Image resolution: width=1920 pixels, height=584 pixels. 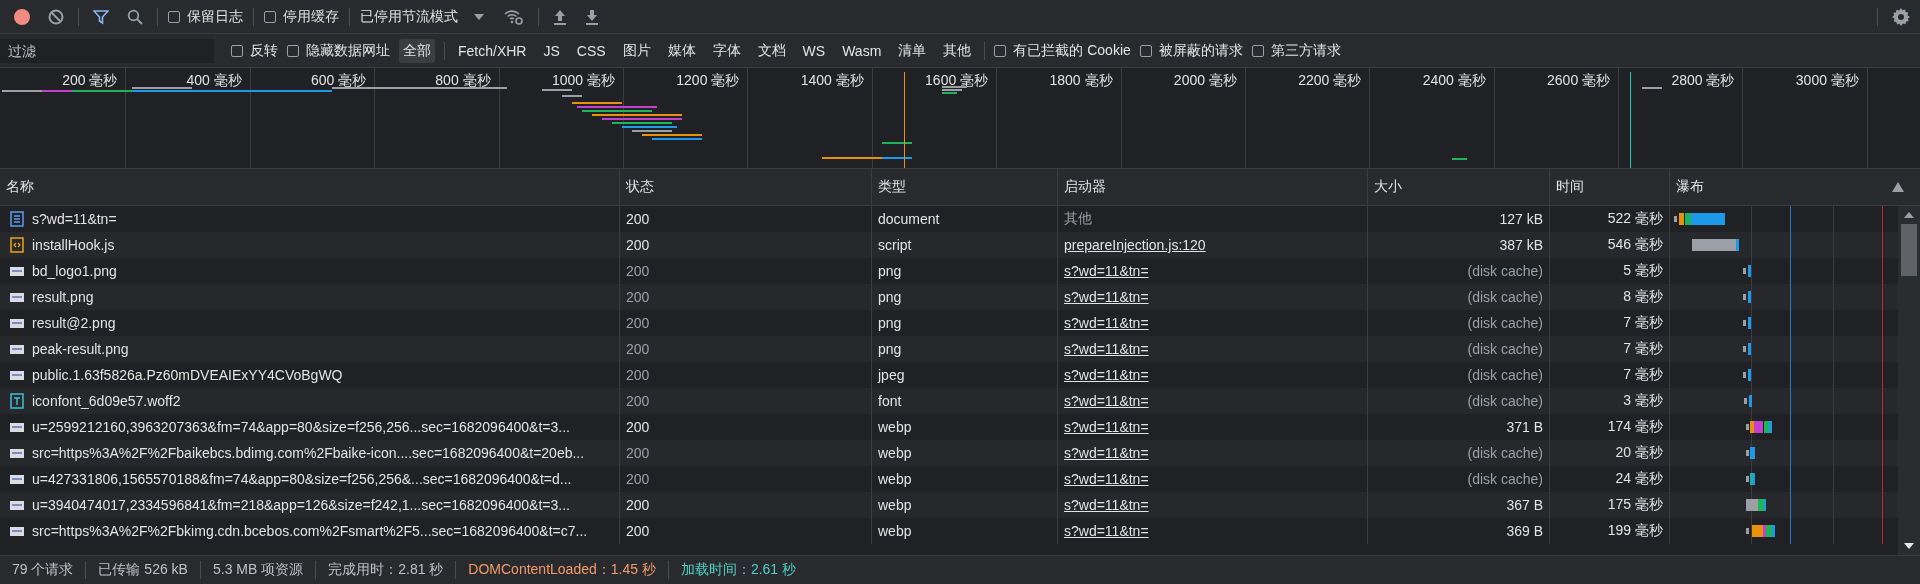 What do you see at coordinates (74, 323) in the screenshot?
I see `request-name: result@2.png` at bounding box center [74, 323].